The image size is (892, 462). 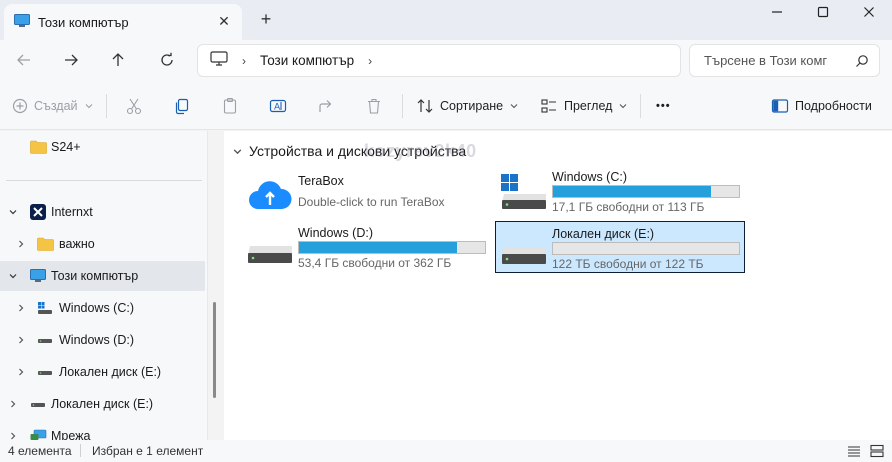 I want to click on refresh-icon, so click(x=167, y=59).